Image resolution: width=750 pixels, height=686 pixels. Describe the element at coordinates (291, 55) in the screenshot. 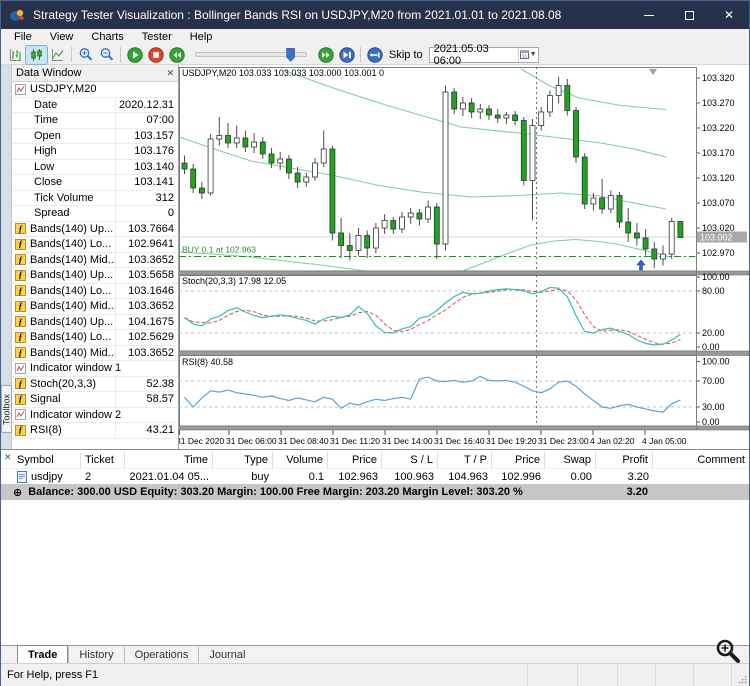

I see `speed-slider-handle` at that location.